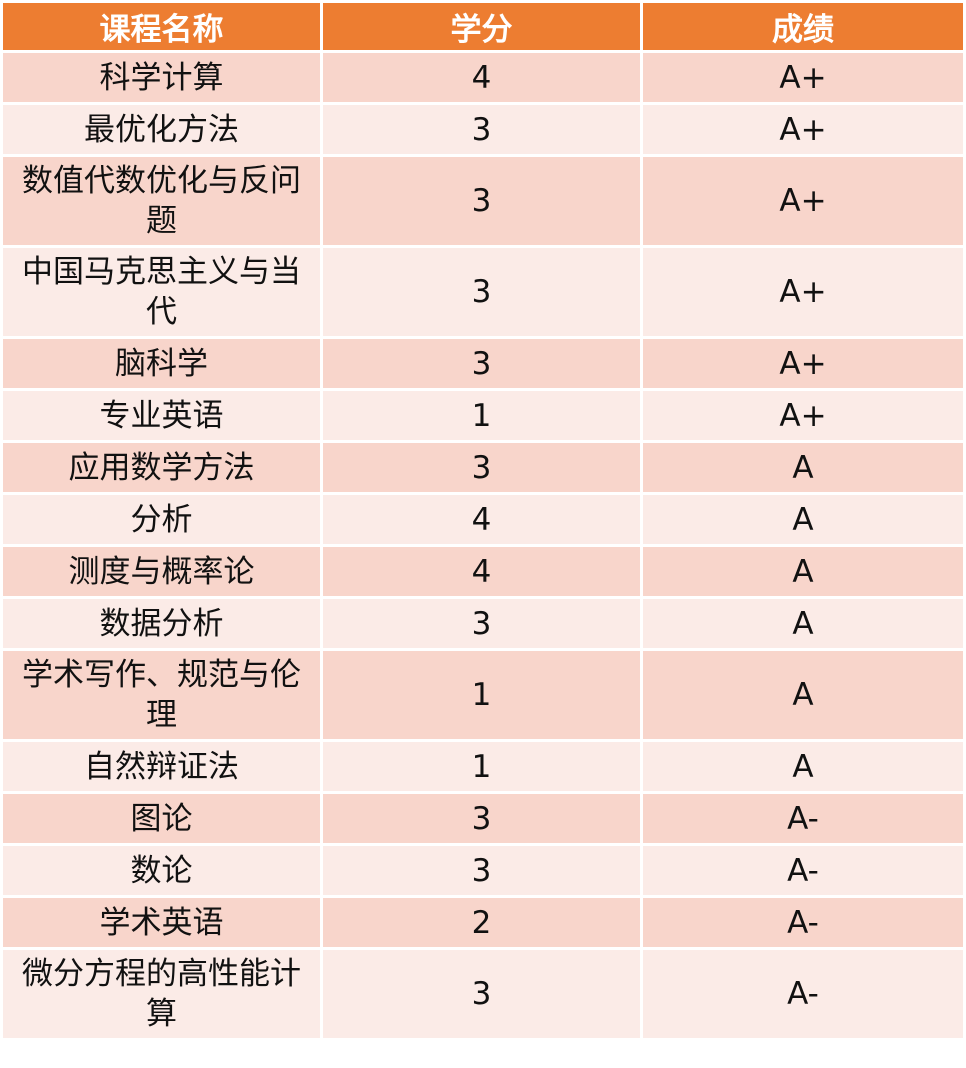 This screenshot has width=966, height=1068. Describe the element at coordinates (161, 695) in the screenshot. I see `course-name-cell: 学术写作、规范与伦理` at that location.